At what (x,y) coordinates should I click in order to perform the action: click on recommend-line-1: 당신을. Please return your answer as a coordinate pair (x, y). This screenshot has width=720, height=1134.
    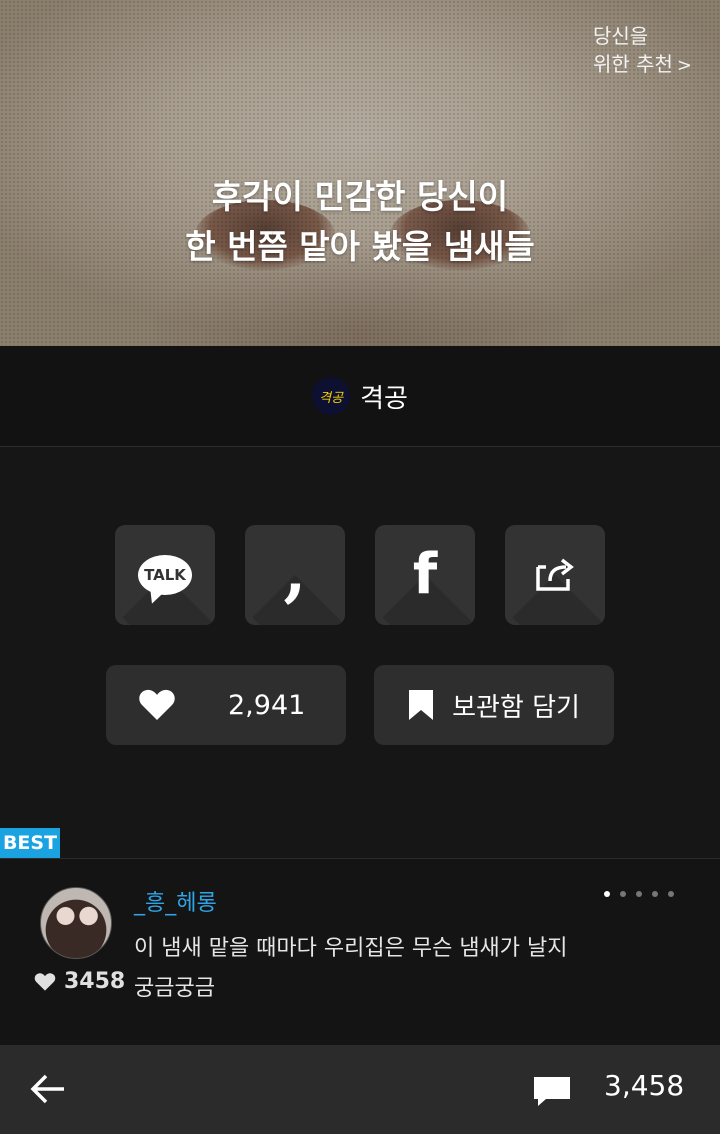
    Looking at the image, I should click on (620, 36).